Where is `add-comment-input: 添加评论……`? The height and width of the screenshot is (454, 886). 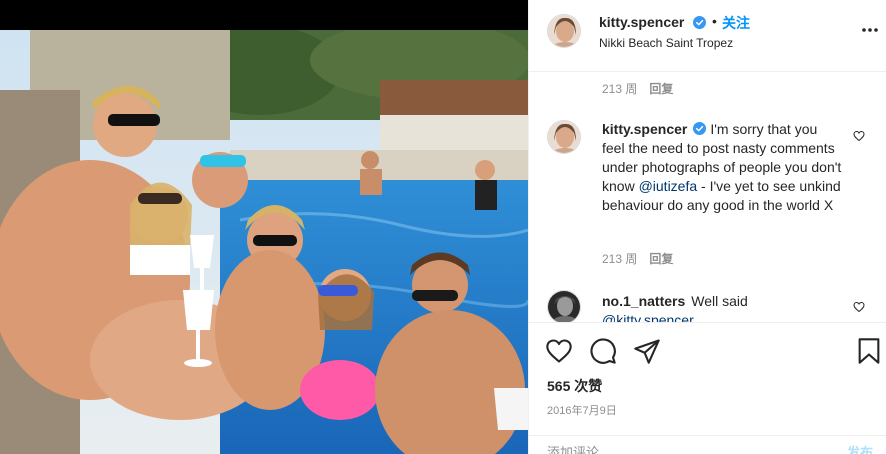
add-comment-input: 添加评论…… is located at coordinates (586, 448).